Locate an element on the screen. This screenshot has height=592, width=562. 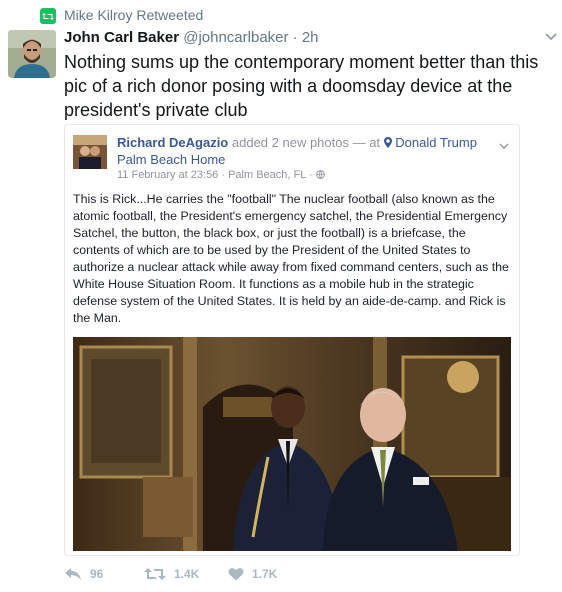
embed-chevron-down-icon is located at coordinates (504, 143).